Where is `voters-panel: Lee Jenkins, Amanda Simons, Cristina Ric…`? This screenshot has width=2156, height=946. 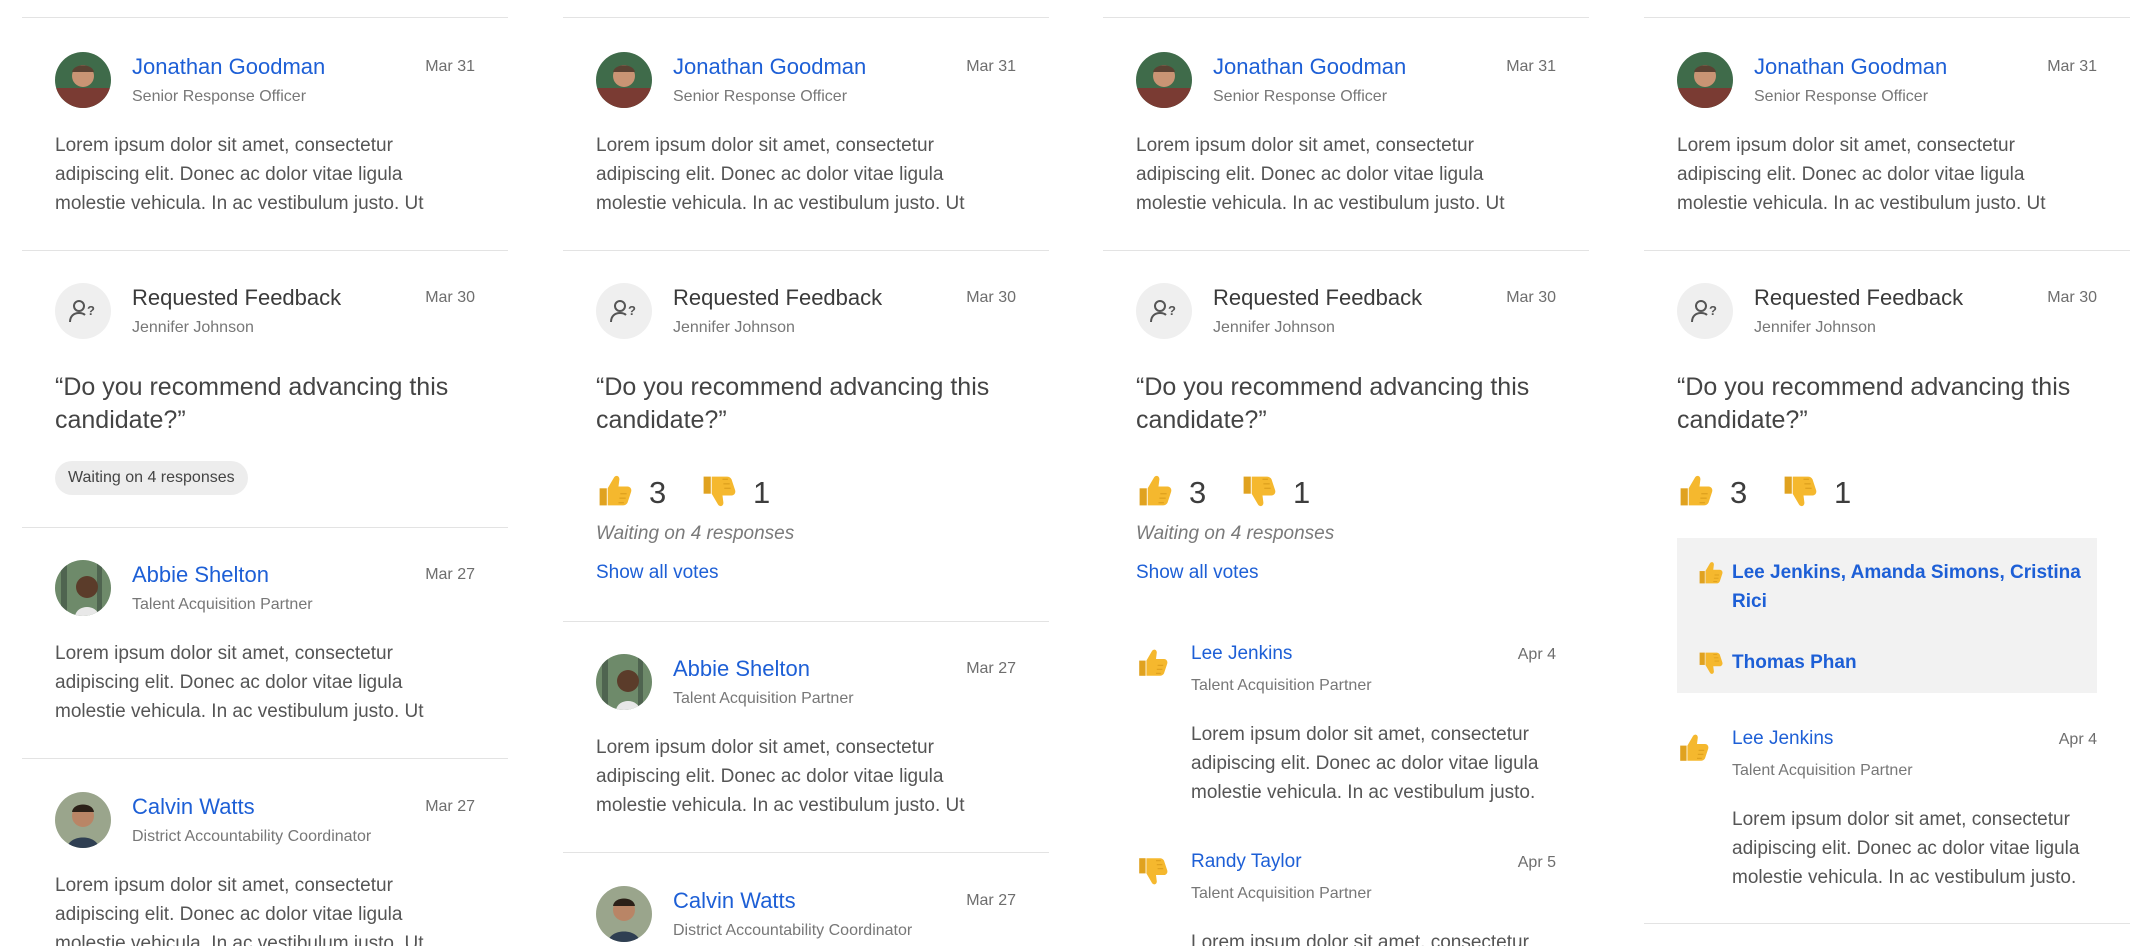 voters-panel: Lee Jenkins, Amanda Simons, Cristina Ric… is located at coordinates (1887, 615).